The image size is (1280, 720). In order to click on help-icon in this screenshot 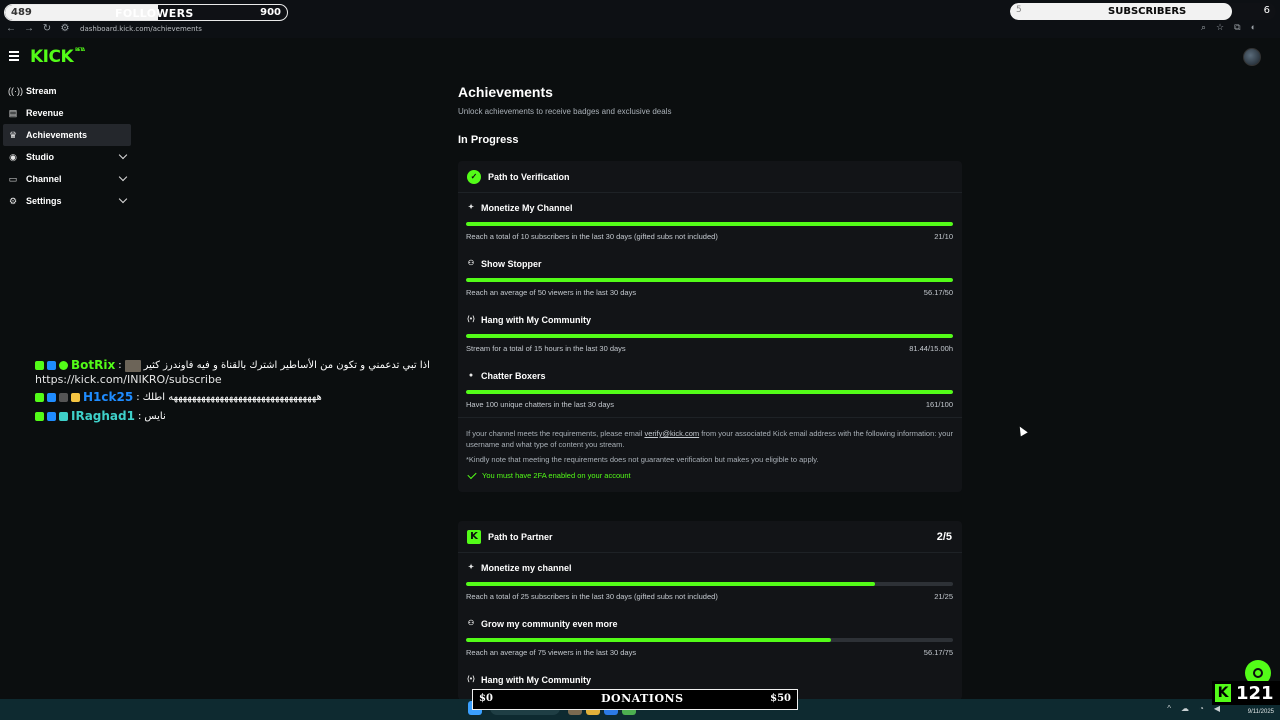, I will do `click(1258, 673)`.